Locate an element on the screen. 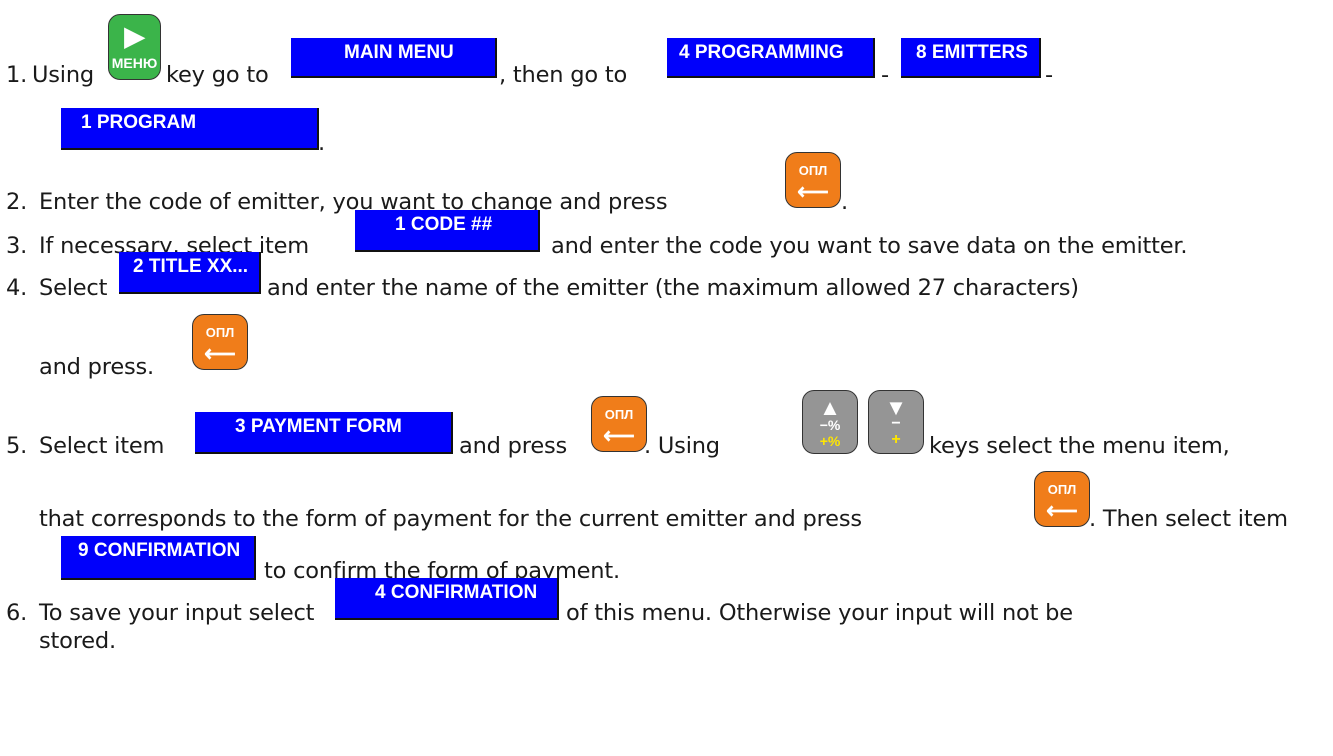  confirmation-4-menu-box: 4 CONFIRMATION is located at coordinates (447, 599).